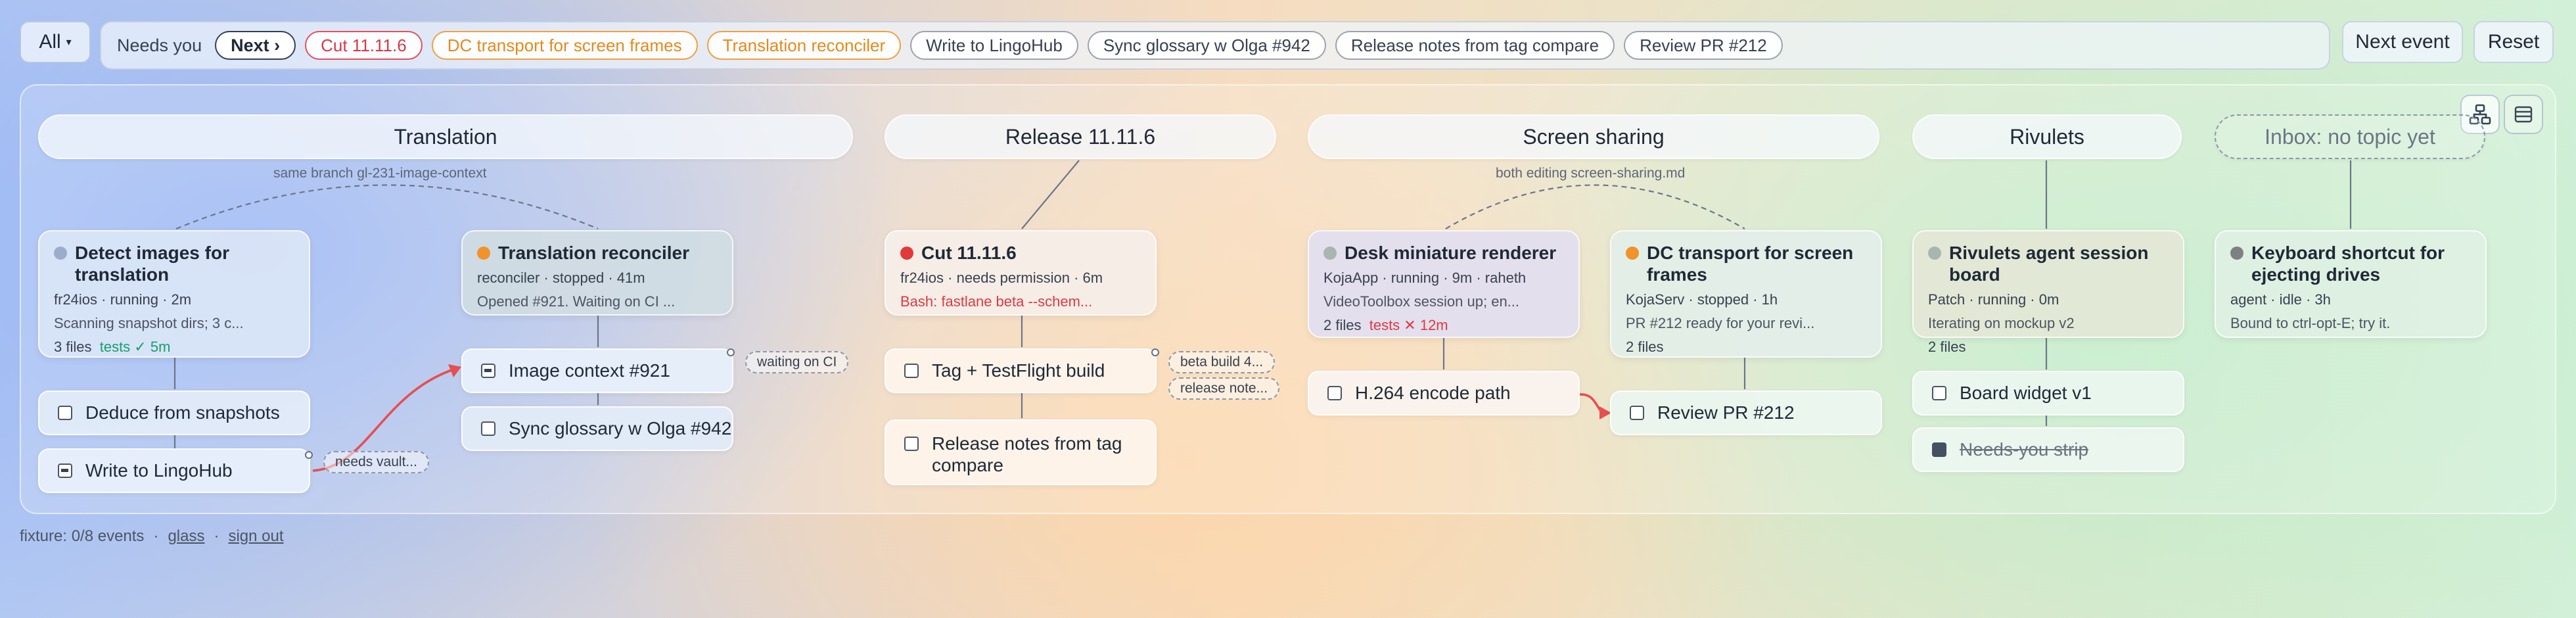  What do you see at coordinates (1726, 412) in the screenshot?
I see `task-label: Review PR #212` at bounding box center [1726, 412].